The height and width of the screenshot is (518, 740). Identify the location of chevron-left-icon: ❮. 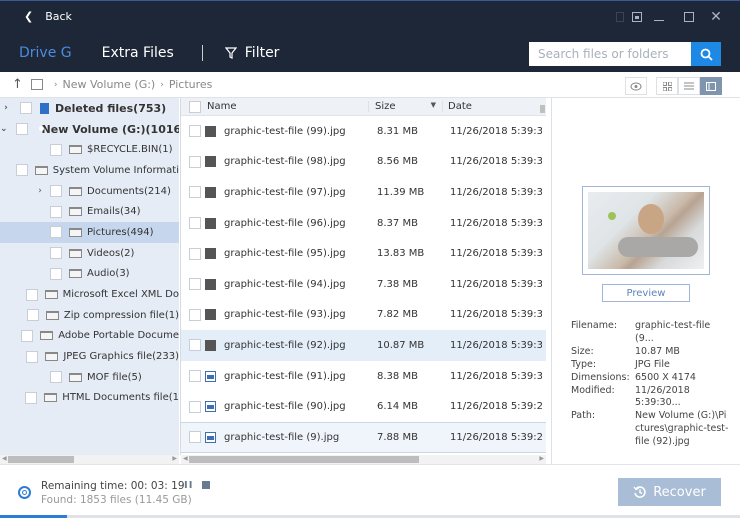
(29, 16).